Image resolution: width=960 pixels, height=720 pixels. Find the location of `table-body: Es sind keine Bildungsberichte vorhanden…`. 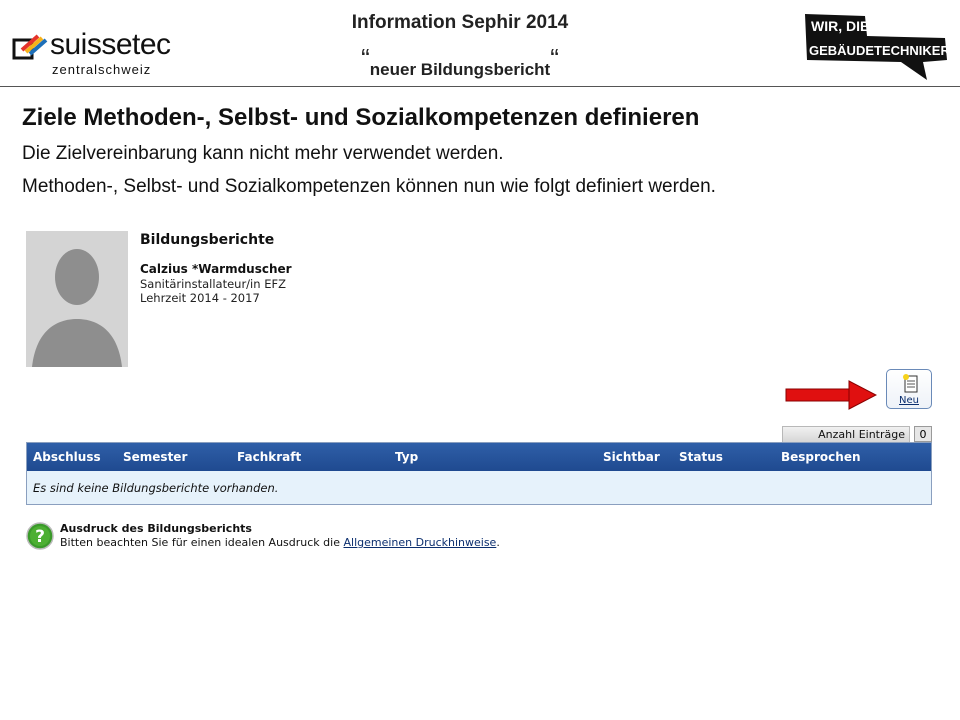

table-body: Es sind keine Bildungsberichte vorhanden… is located at coordinates (479, 487).